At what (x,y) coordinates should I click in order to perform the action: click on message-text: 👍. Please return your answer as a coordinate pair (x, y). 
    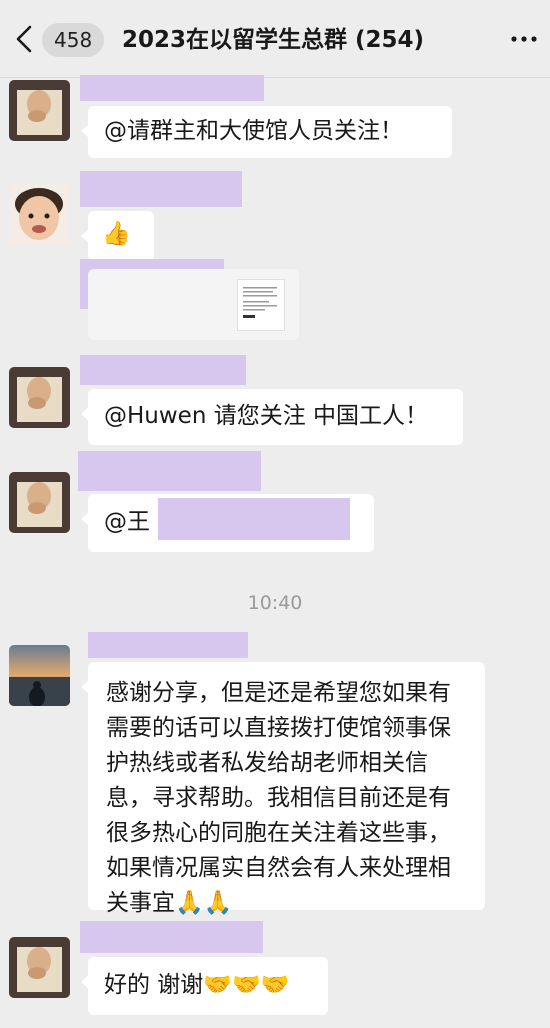
    Looking at the image, I should click on (116, 234).